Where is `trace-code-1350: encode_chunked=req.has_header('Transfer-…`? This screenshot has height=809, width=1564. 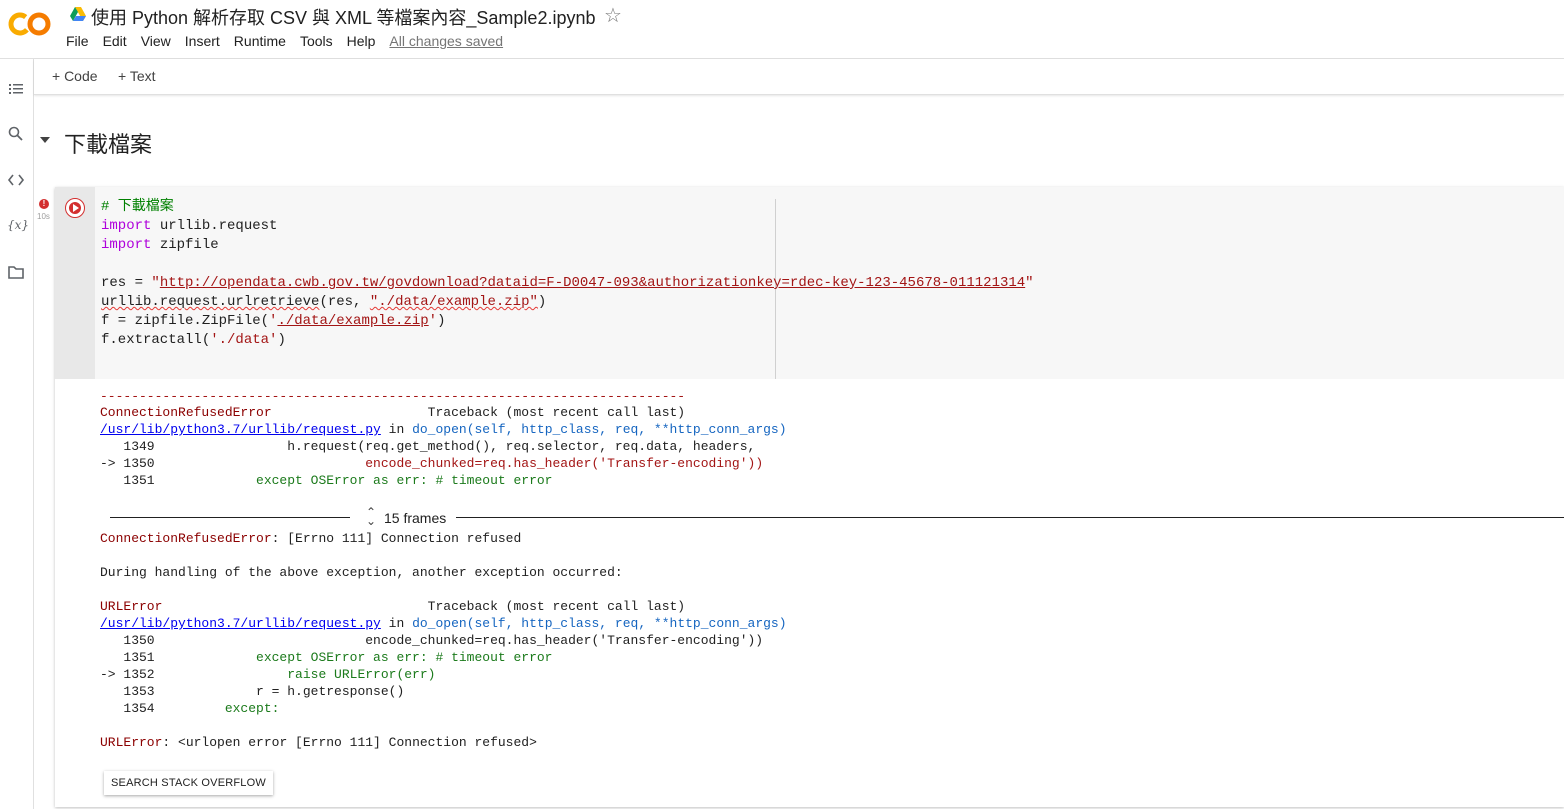 trace-code-1350: encode_chunked=req.has_header('Transfer-… is located at coordinates (564, 463).